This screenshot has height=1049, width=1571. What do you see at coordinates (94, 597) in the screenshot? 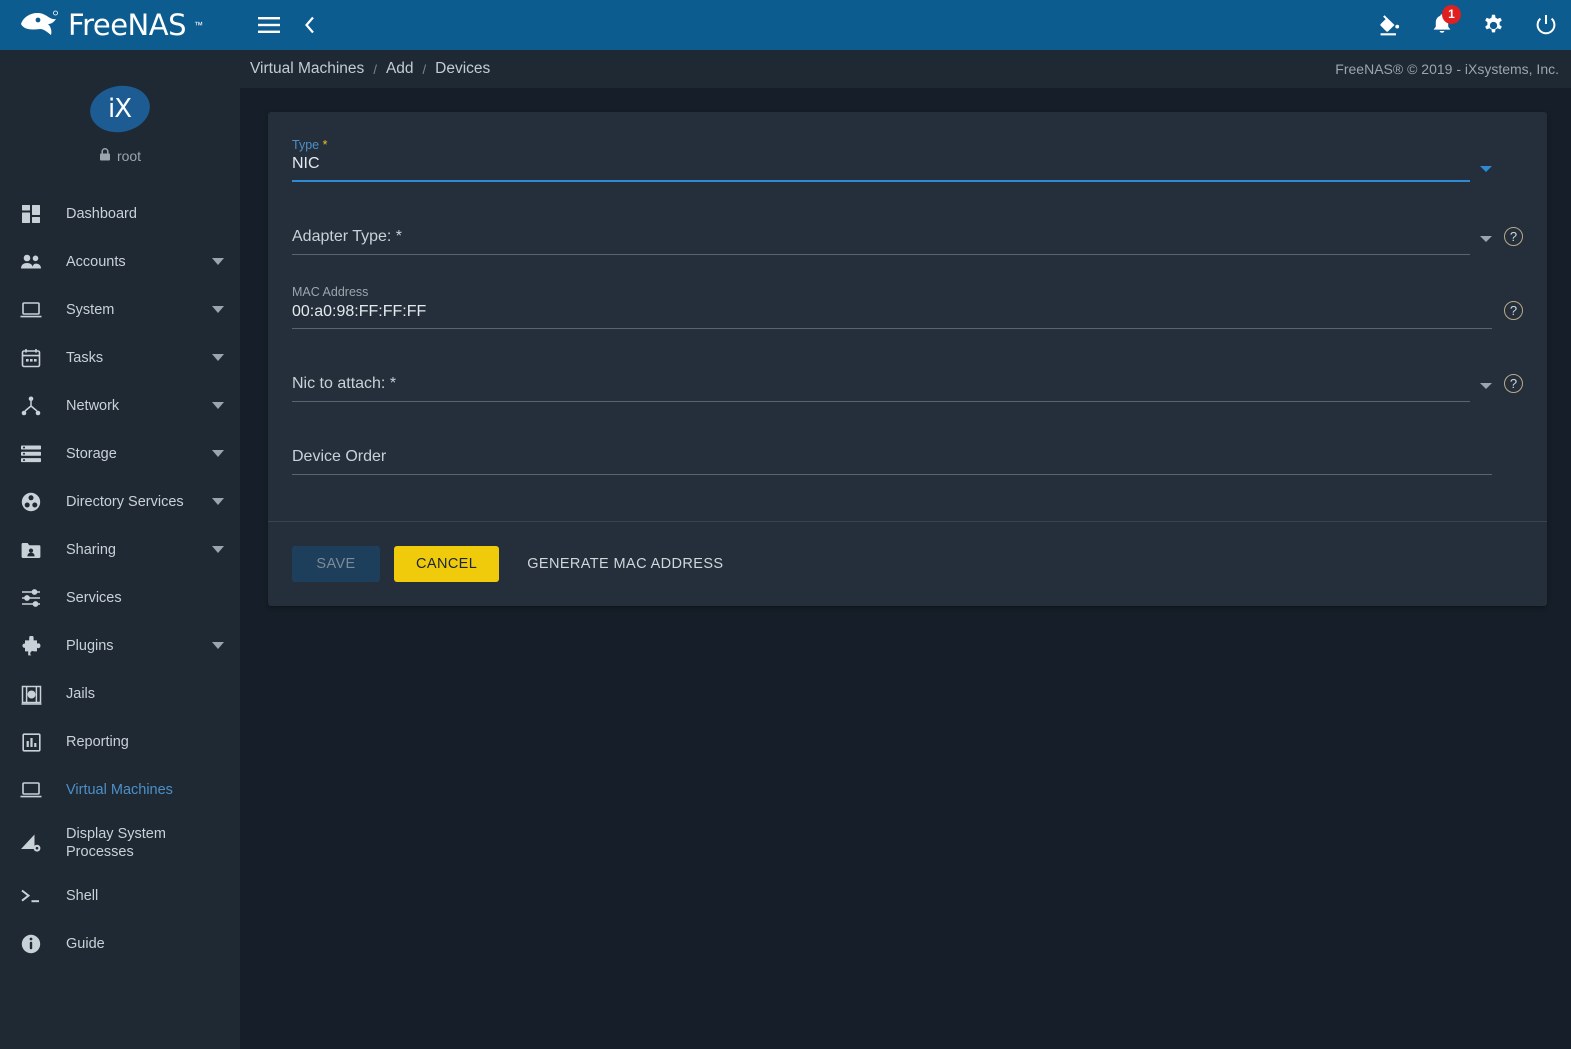
I see `sidebar-item-label: Services` at bounding box center [94, 597].